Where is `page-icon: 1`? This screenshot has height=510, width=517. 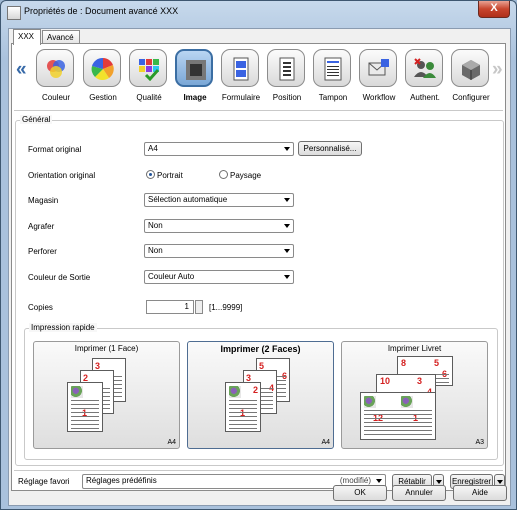
page-icon: 1 is located at coordinates (85, 407).